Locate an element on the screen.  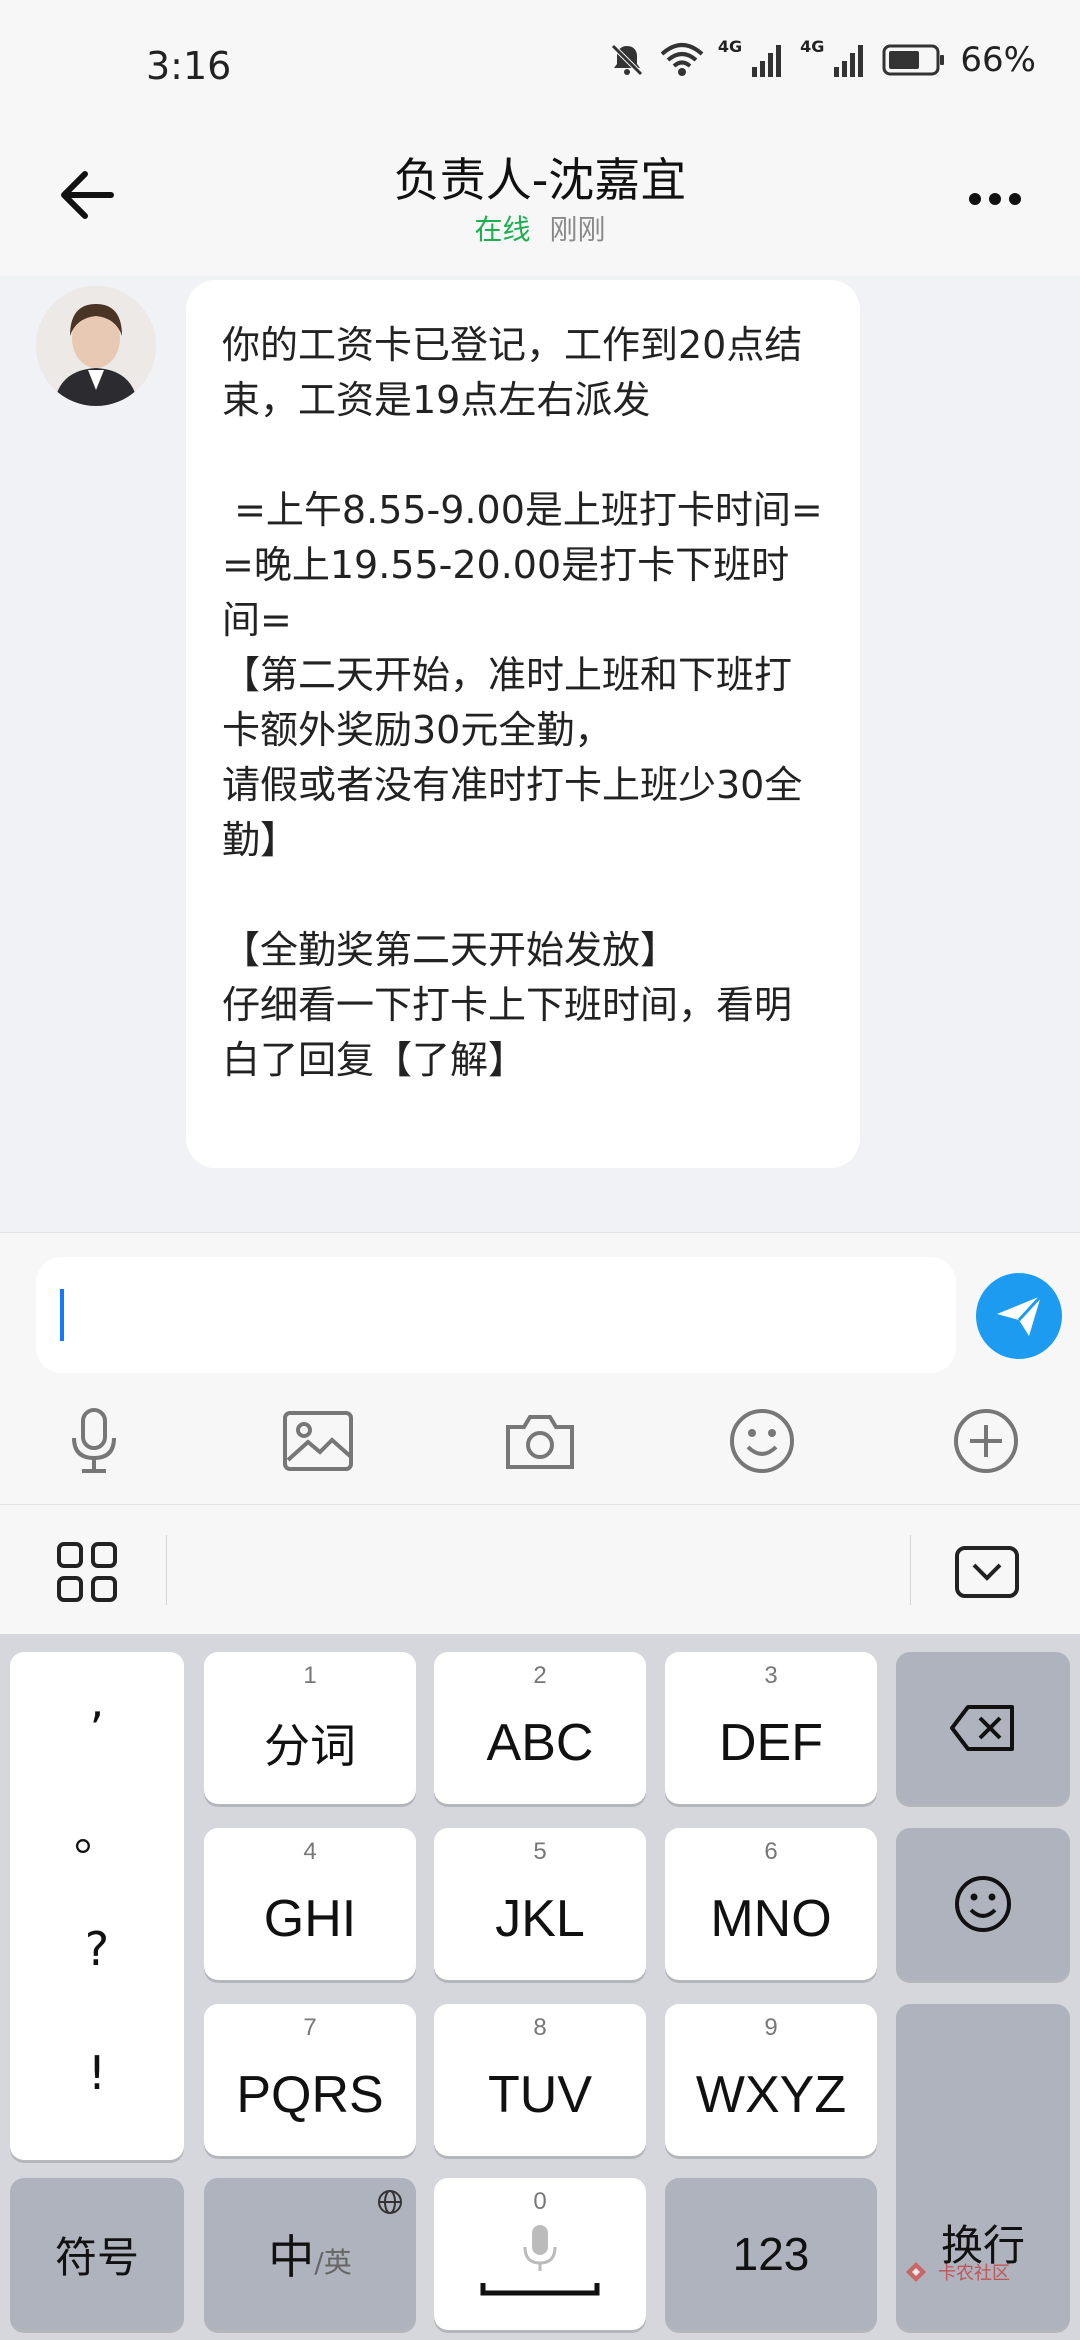
keyboard-menu-button is located at coordinates (87, 1572).